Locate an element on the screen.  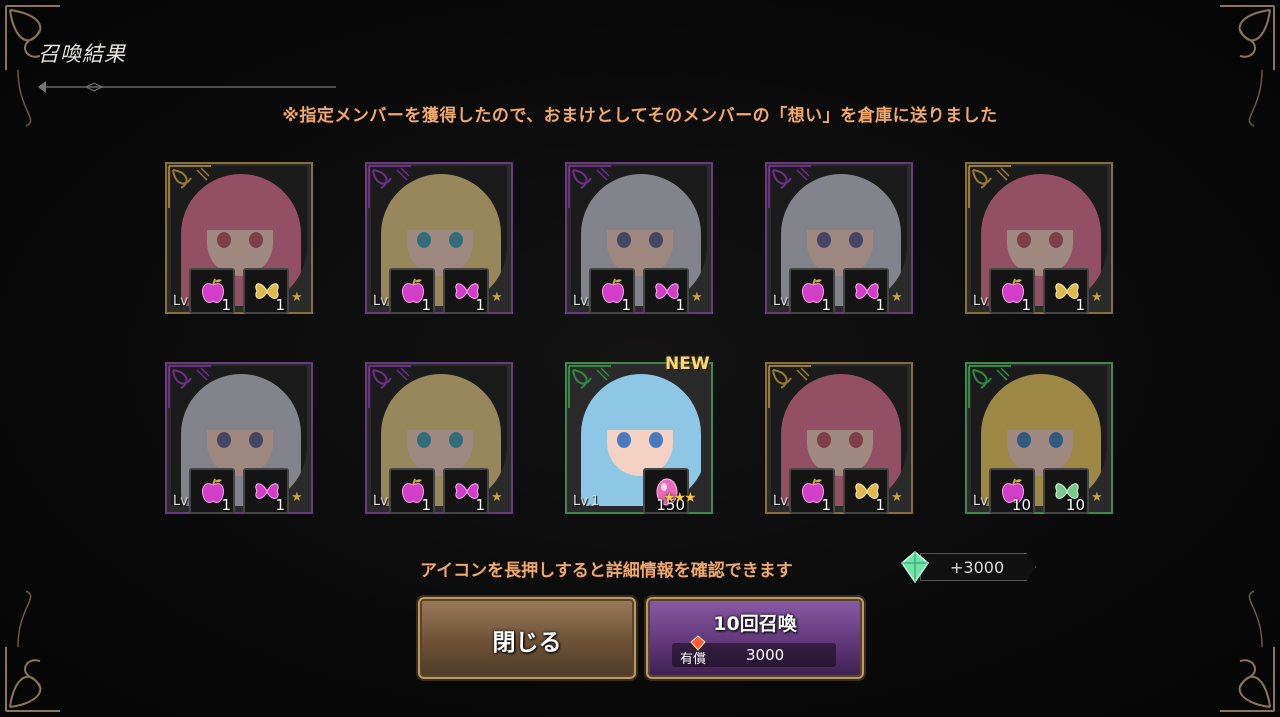
gem-bonus: +3000 is located at coordinates (969, 567).